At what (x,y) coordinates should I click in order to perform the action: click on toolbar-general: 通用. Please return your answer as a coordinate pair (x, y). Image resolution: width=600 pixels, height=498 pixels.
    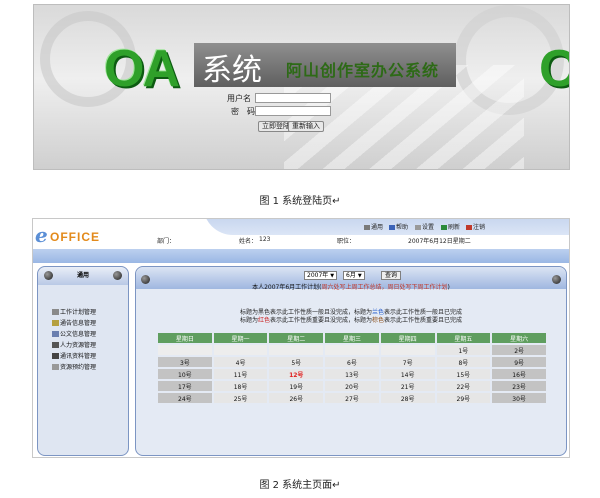
    Looking at the image, I should click on (373, 226).